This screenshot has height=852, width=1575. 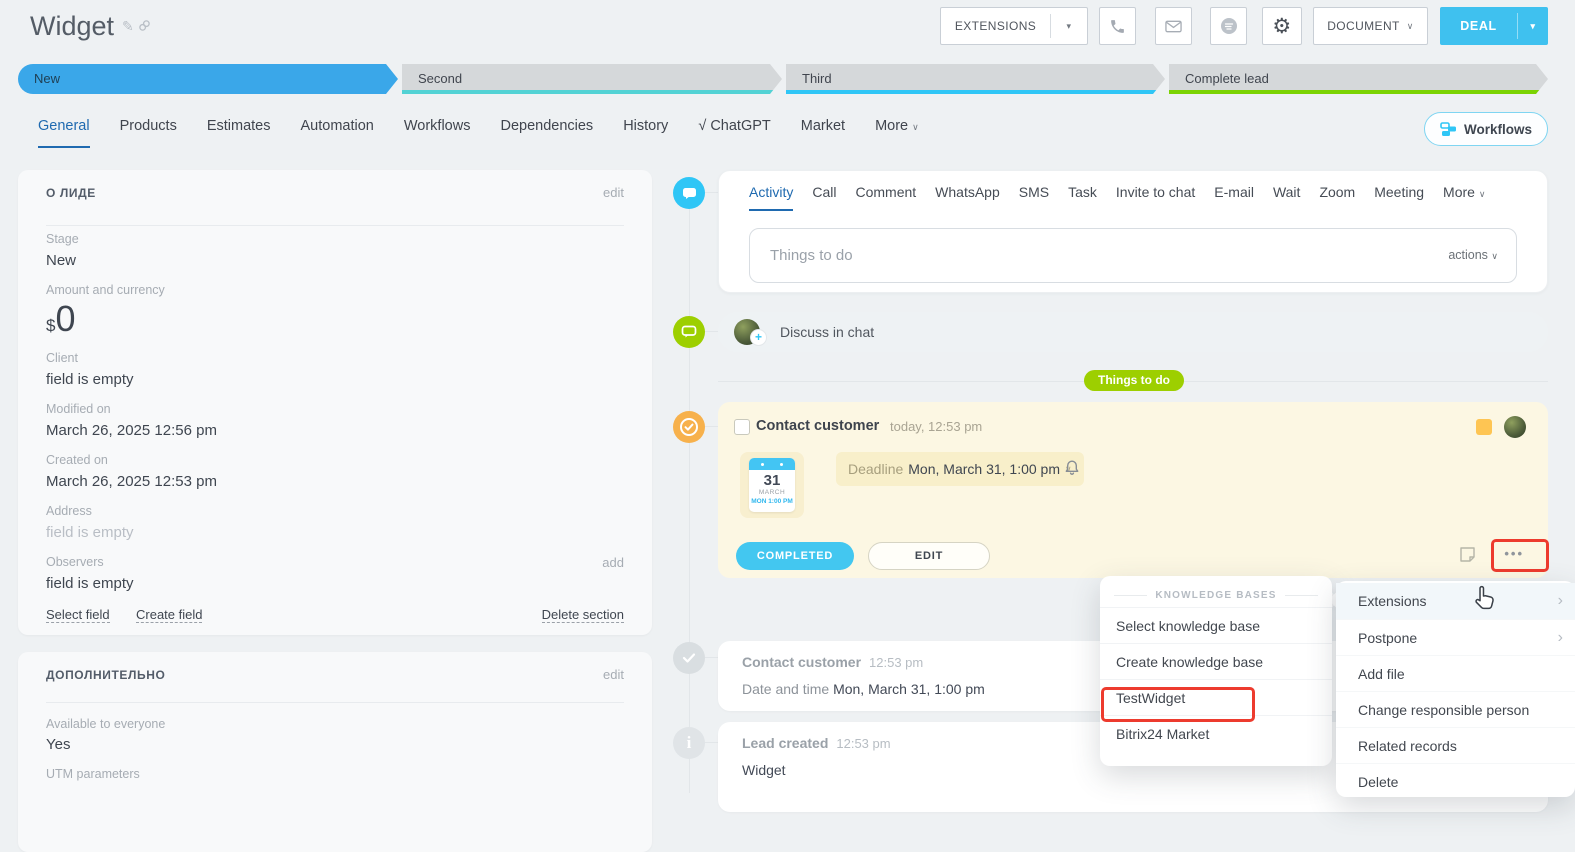 I want to click on status-badge, so click(x=1484, y=427).